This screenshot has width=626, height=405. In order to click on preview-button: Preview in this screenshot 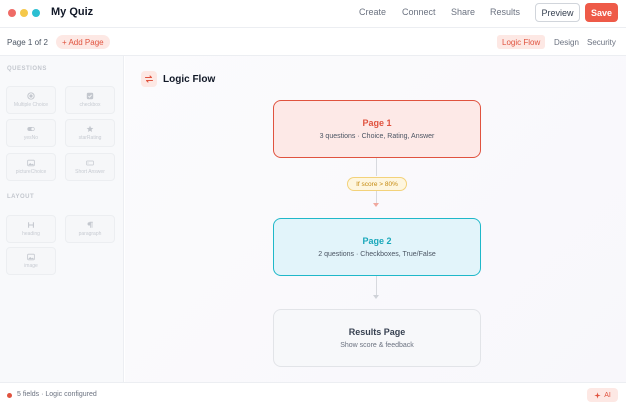, I will do `click(557, 12)`.